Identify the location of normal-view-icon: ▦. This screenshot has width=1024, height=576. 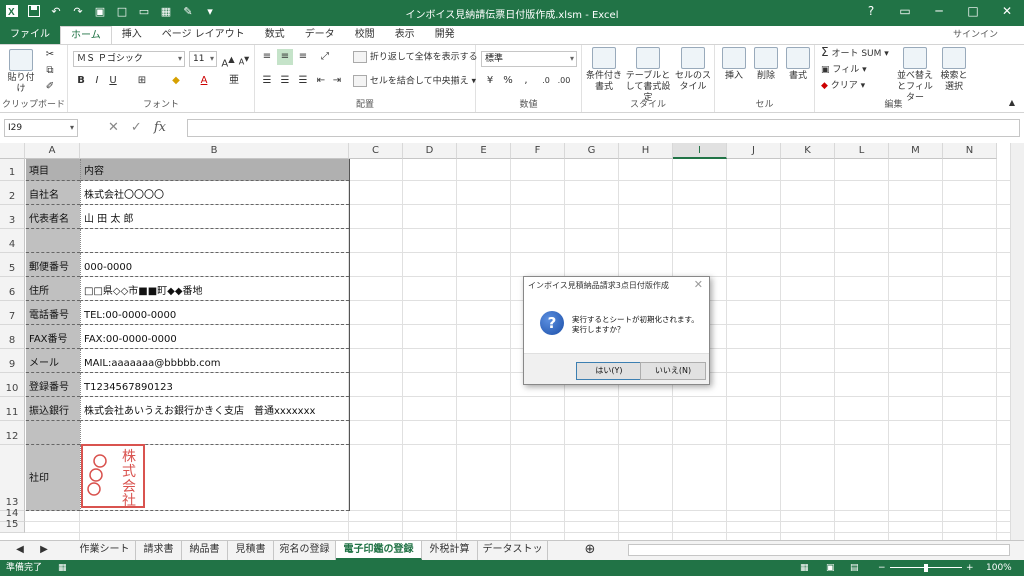
(804, 568).